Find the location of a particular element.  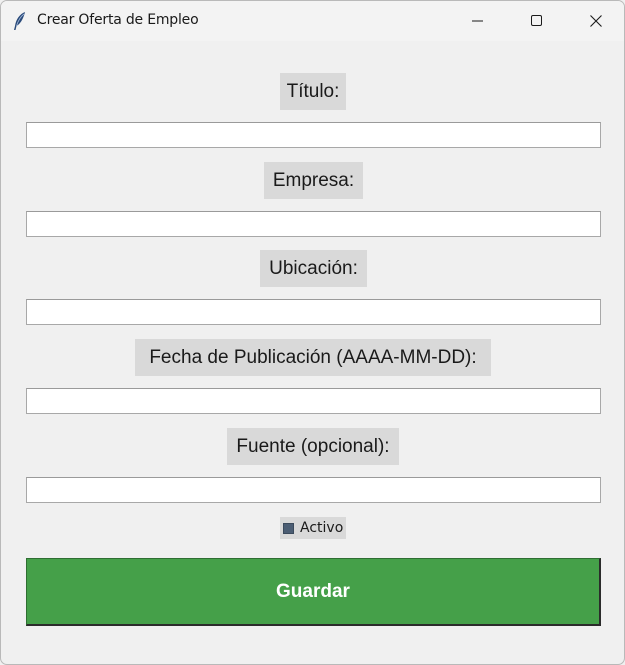

save-button: Guardar is located at coordinates (313, 592).